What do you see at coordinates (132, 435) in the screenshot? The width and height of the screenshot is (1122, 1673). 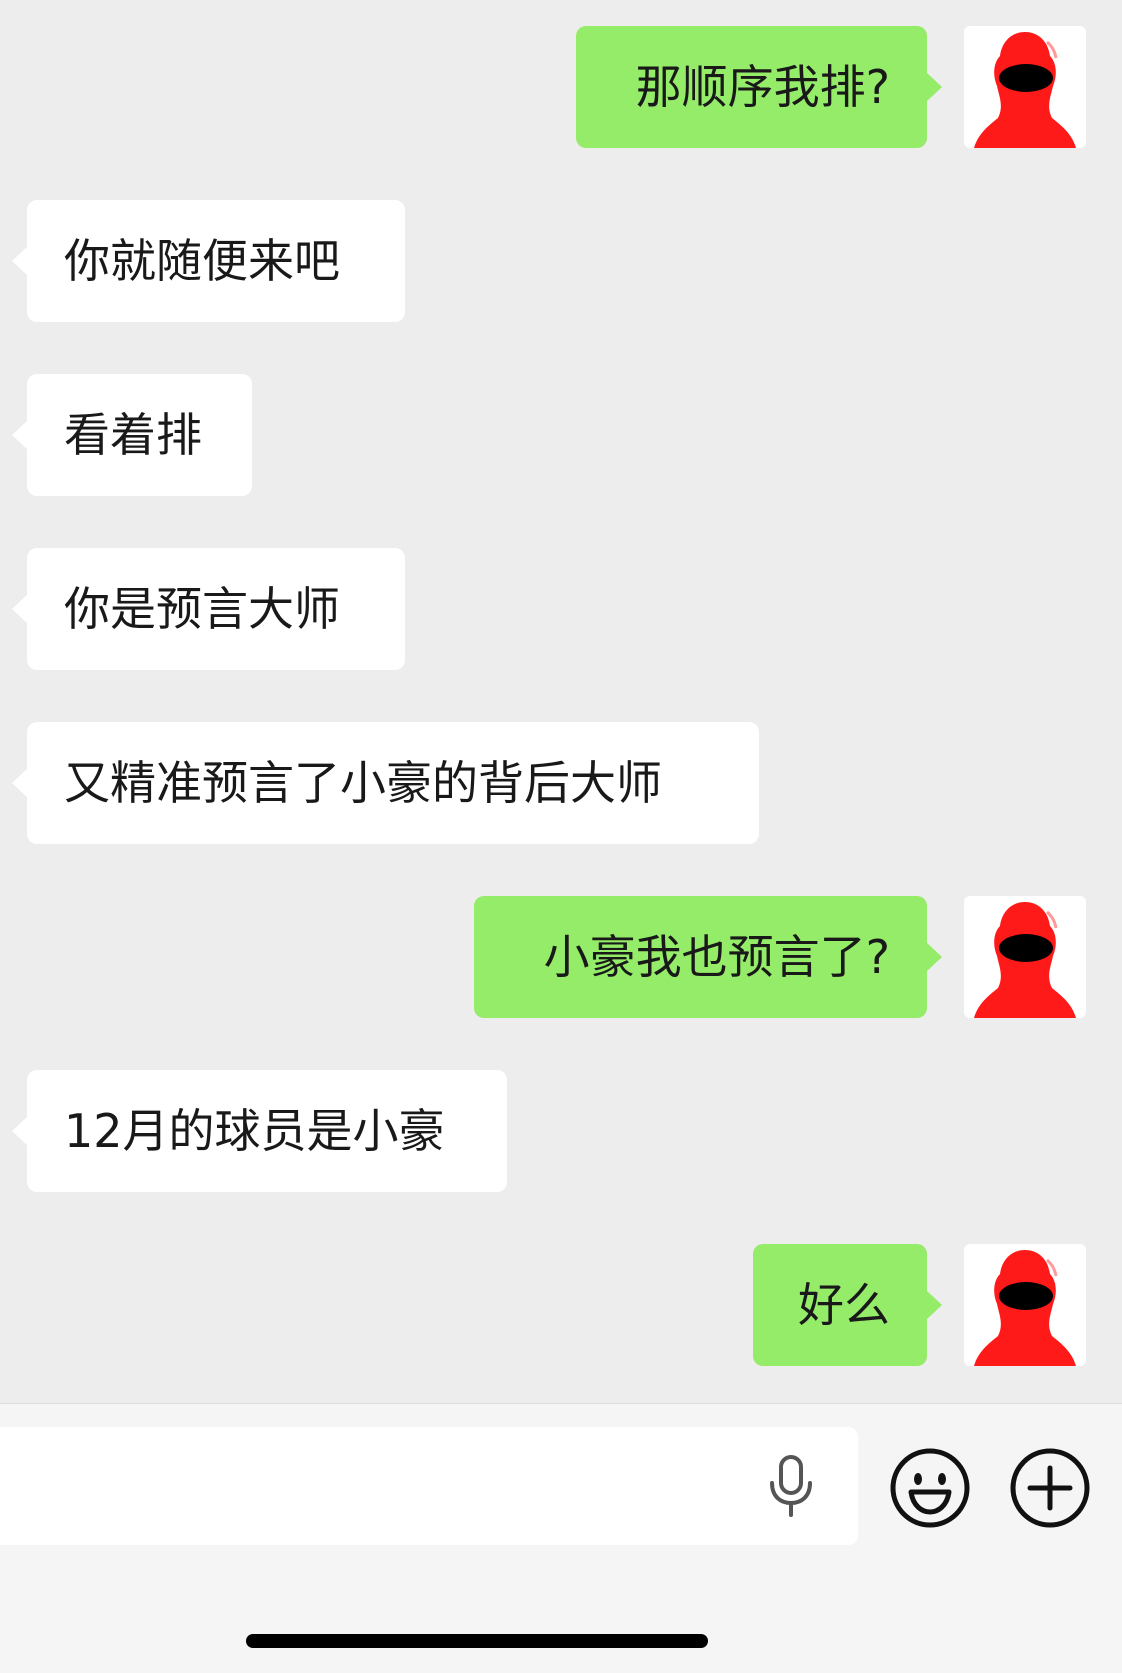 I see `message-bubble-incoming: 看着排` at bounding box center [132, 435].